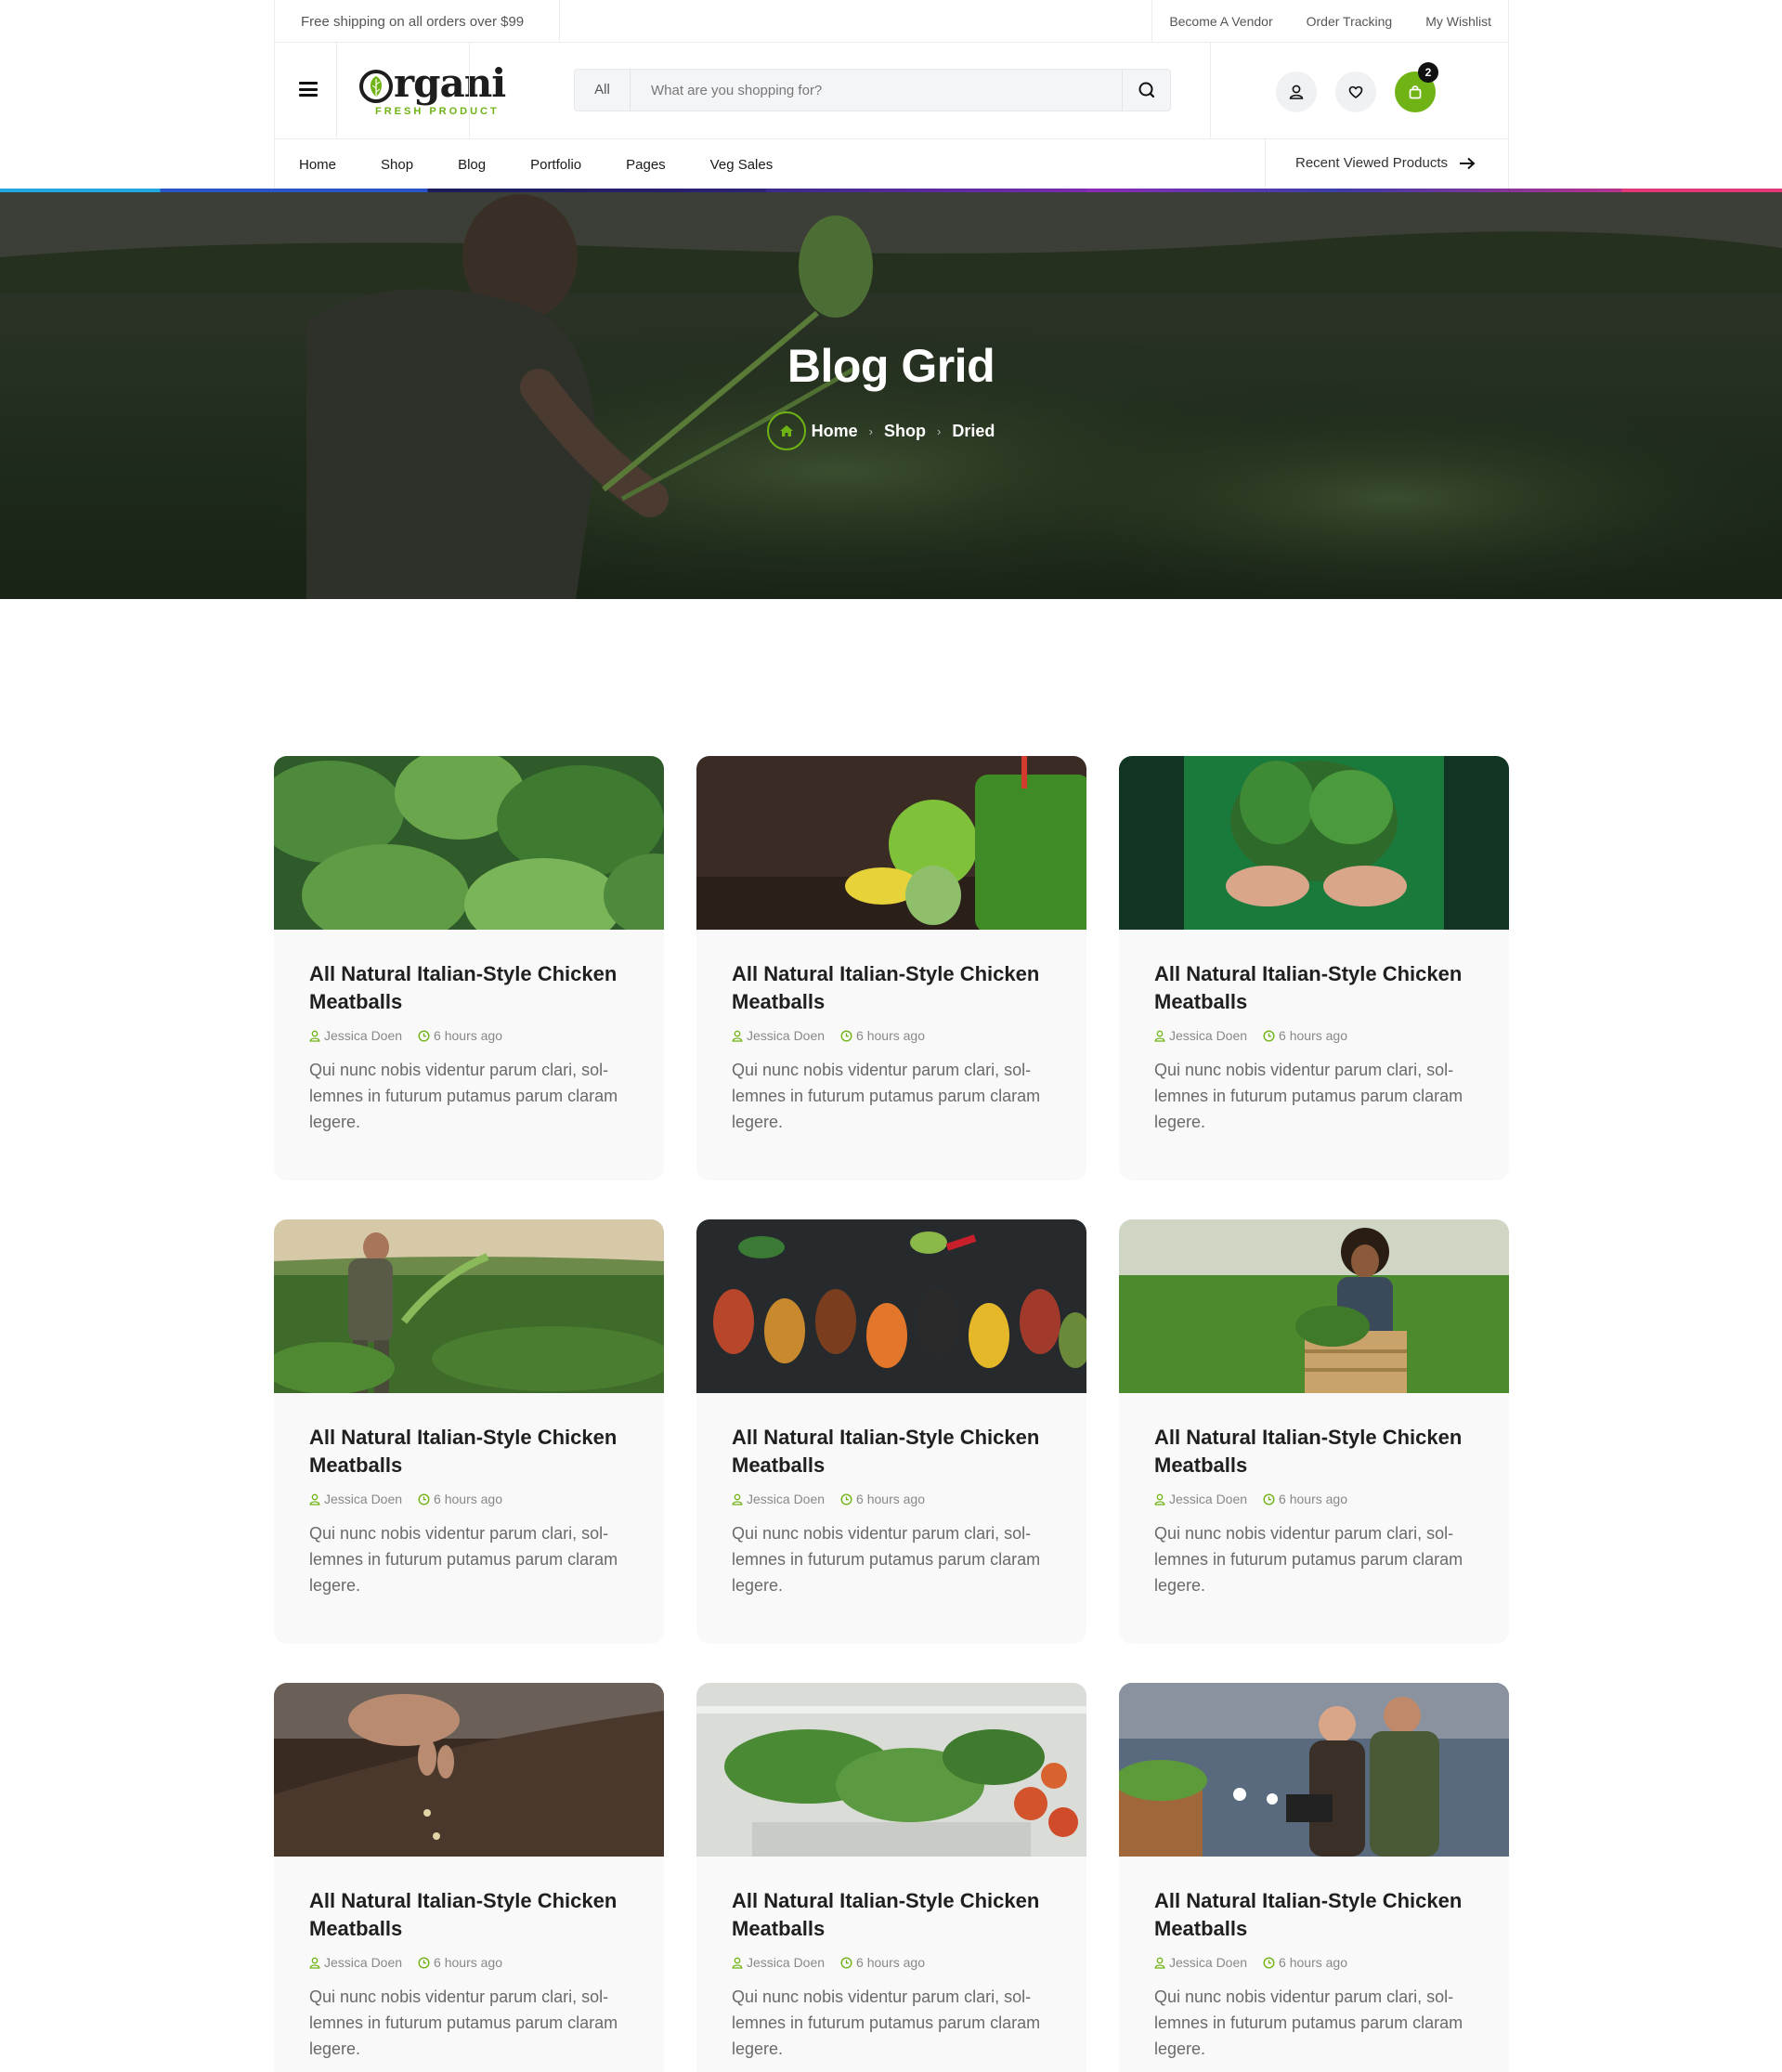  I want to click on breadcrumb-home: Home, so click(835, 431).